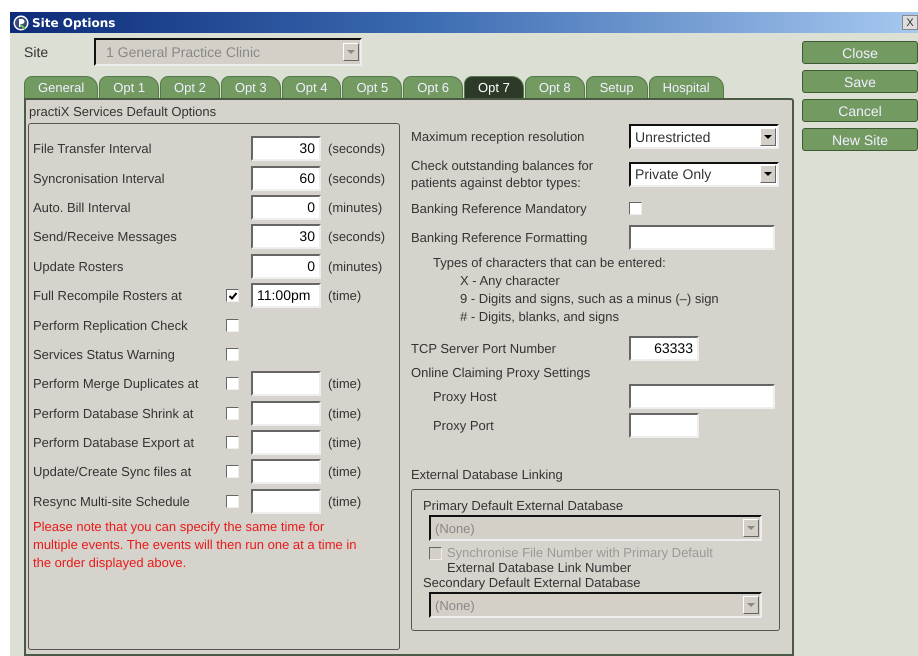 Image resolution: width=918 pixels, height=656 pixels. What do you see at coordinates (498, 136) in the screenshot?
I see `option-label: Maximum reception resolution` at bounding box center [498, 136].